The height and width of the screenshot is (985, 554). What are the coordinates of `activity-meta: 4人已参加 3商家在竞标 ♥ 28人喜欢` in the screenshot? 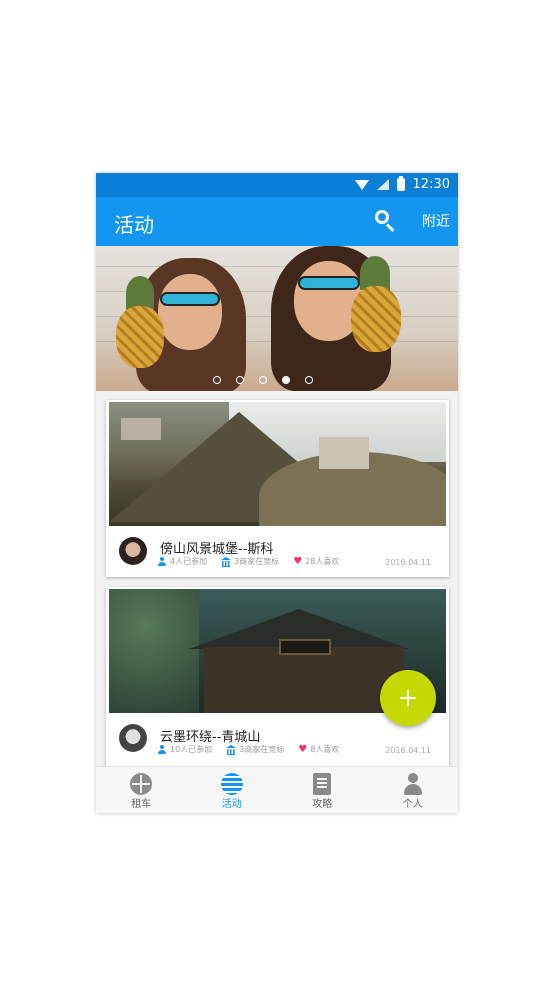 It's located at (248, 561).